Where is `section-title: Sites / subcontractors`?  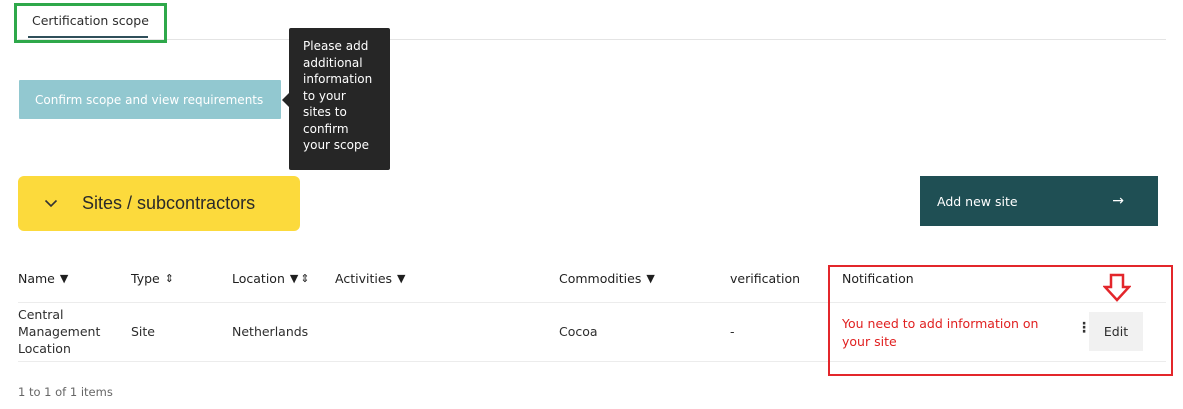 section-title: Sites / subcontractors is located at coordinates (169, 203).